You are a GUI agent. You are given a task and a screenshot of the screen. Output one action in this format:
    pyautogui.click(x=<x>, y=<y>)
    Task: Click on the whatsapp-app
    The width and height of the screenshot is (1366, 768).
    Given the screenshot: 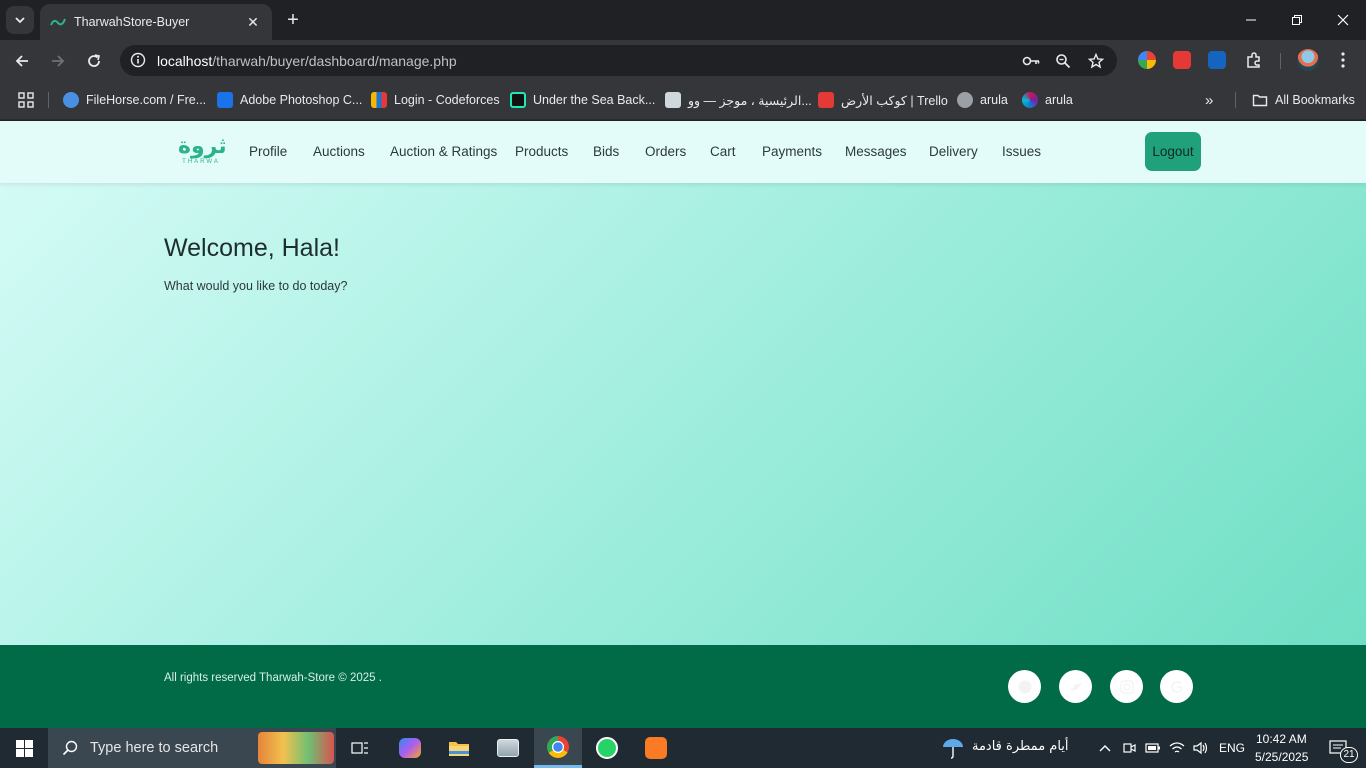 What is the action you would take?
    pyautogui.click(x=607, y=748)
    